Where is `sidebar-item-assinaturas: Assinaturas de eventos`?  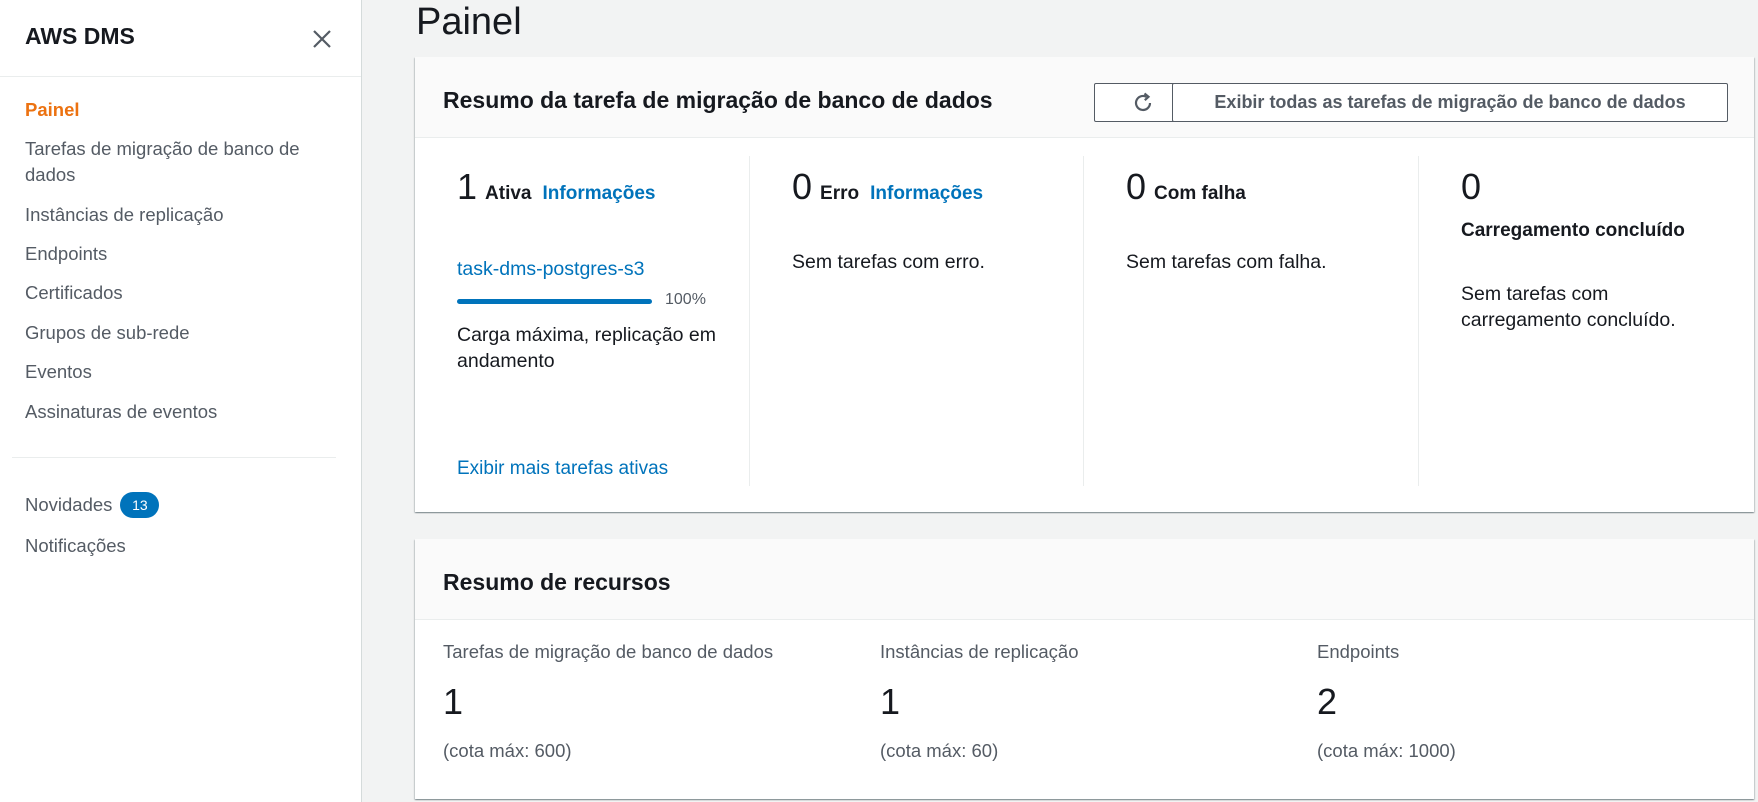 sidebar-item-assinaturas: Assinaturas de eventos is located at coordinates (175, 412).